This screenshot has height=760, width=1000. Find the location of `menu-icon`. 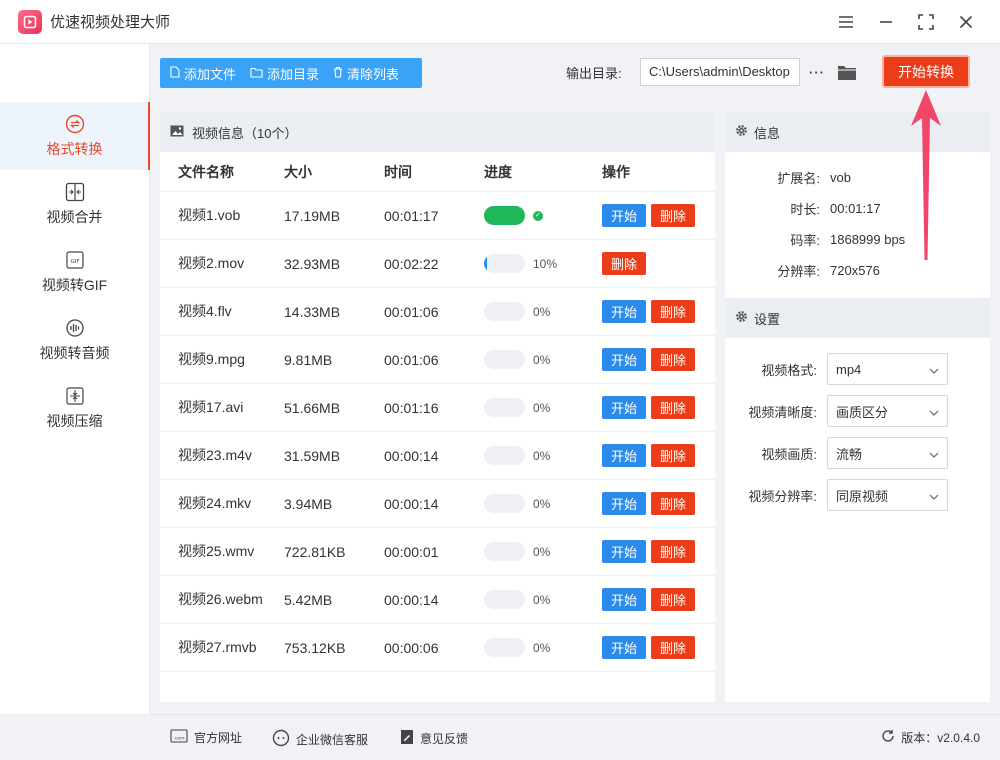

menu-icon is located at coordinates (846, 22).